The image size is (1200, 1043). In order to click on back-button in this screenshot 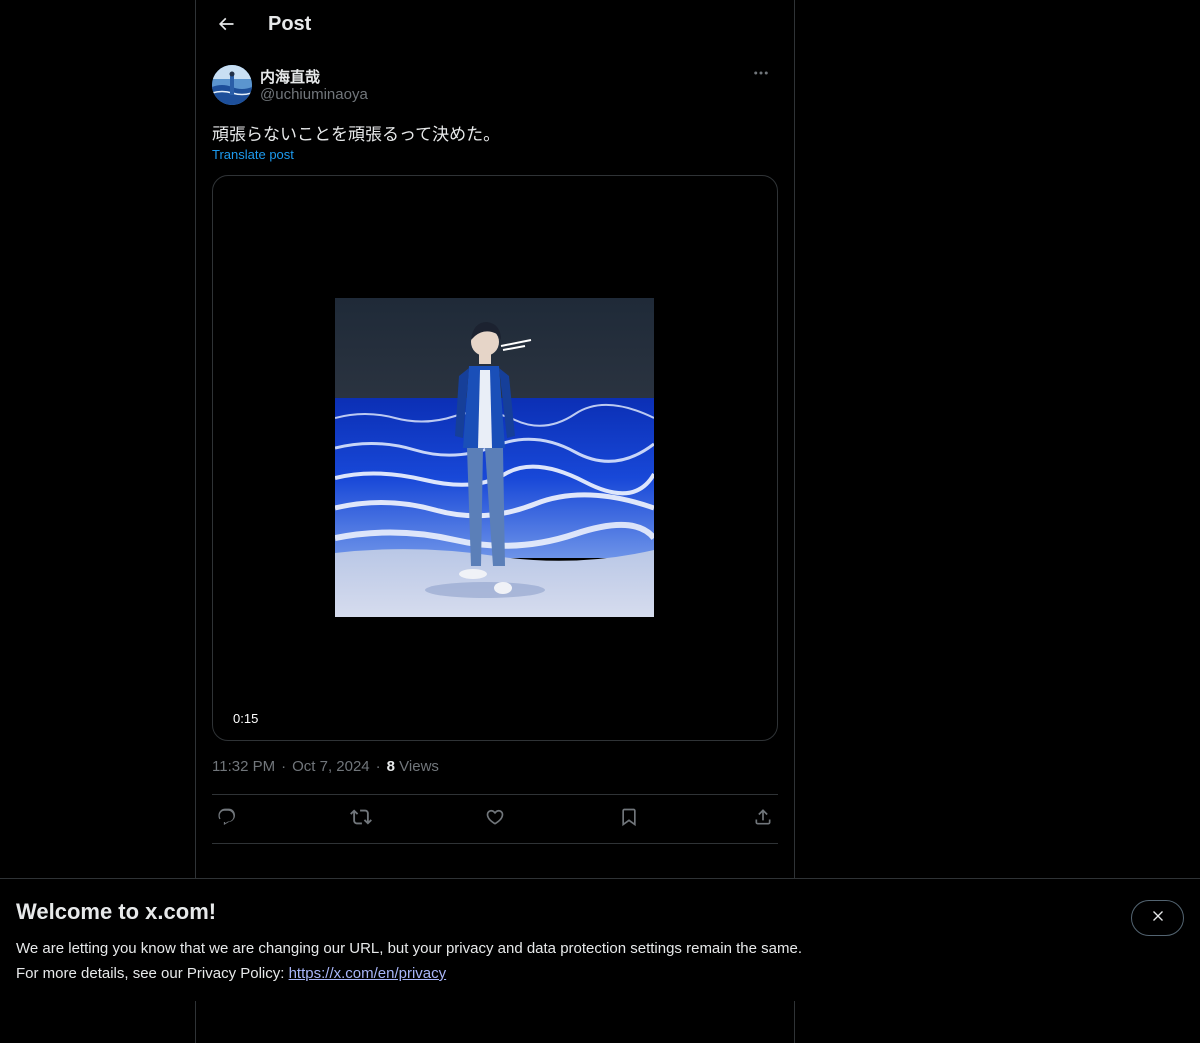, I will do `click(226, 26)`.